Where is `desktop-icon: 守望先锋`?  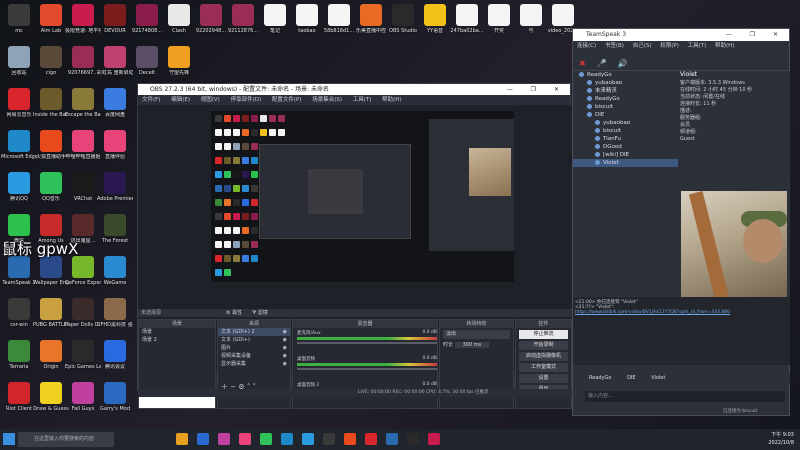
desktop-icon: 守望先锋 is located at coordinates (179, 61).